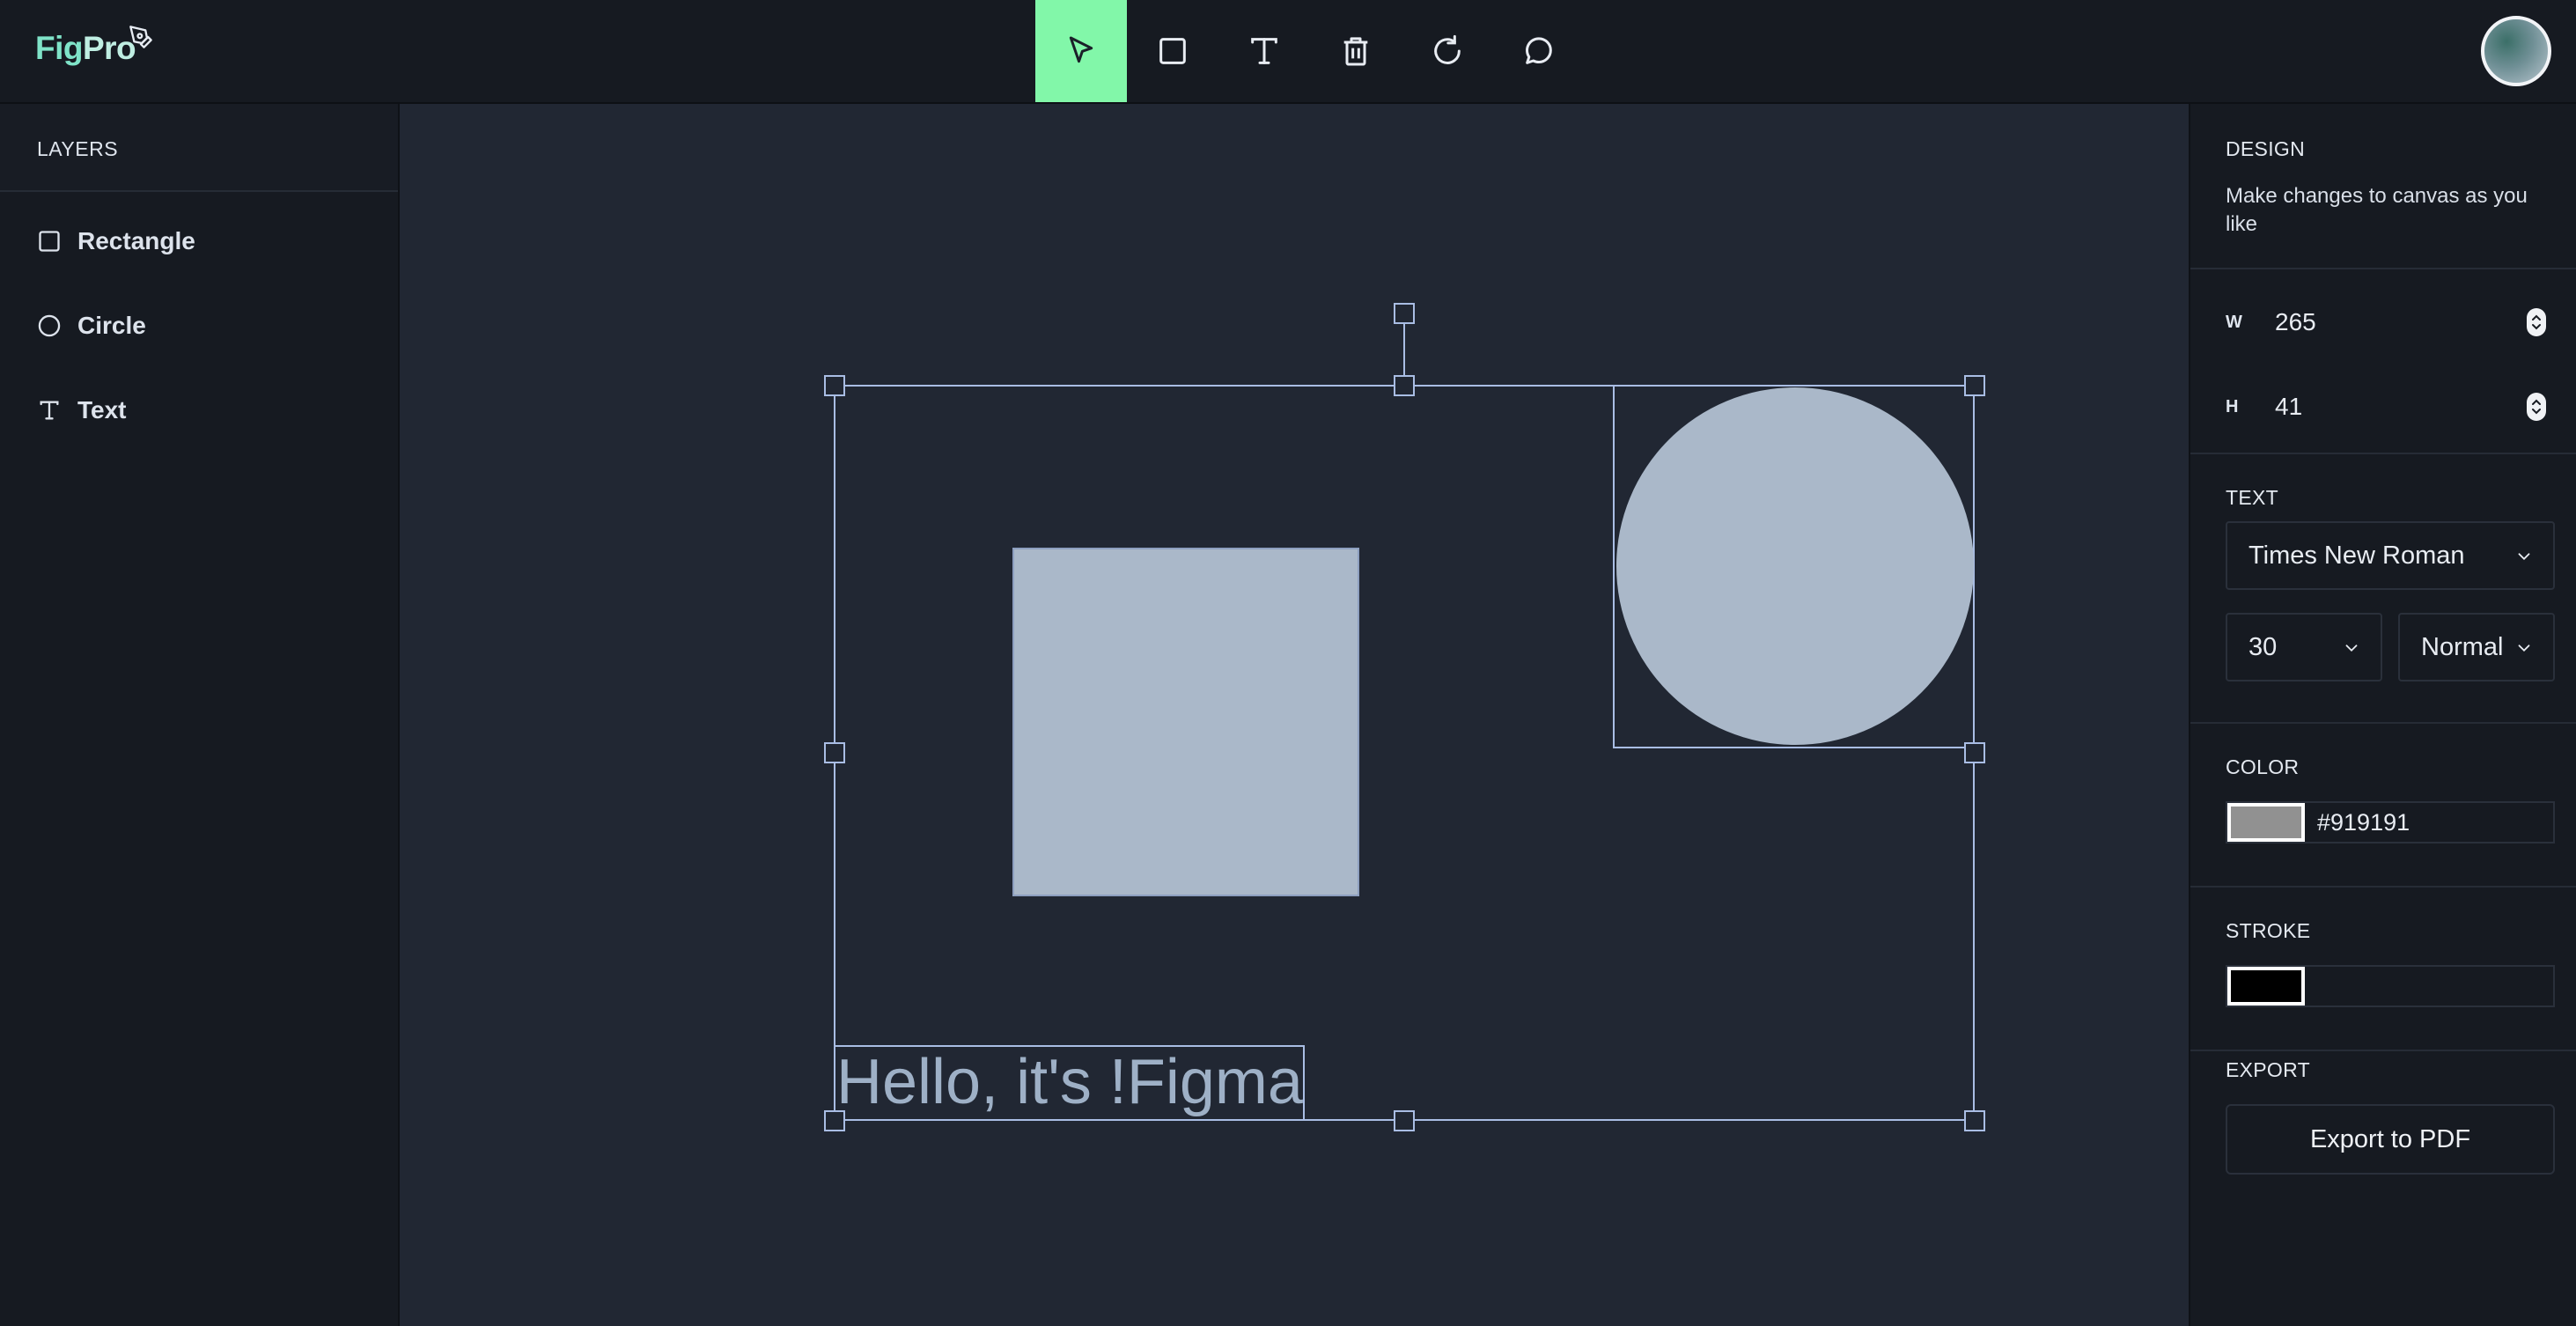  I want to click on canvas-text: Hello, it's !Figma, so click(1069, 1082).